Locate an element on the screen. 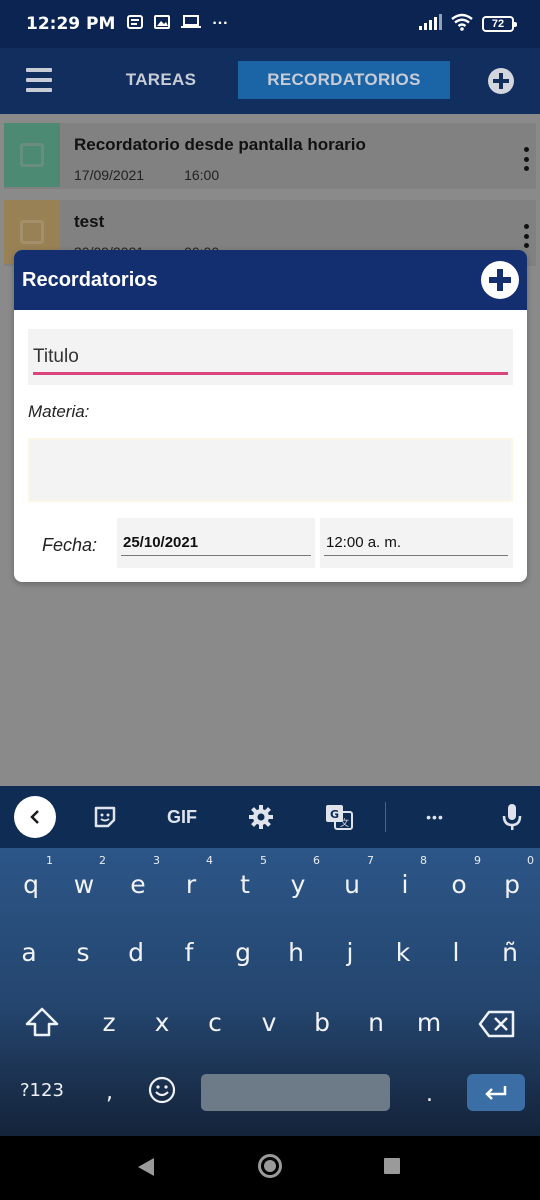 This screenshot has height=1200, width=540. keyboard-back-button is located at coordinates (35, 817).